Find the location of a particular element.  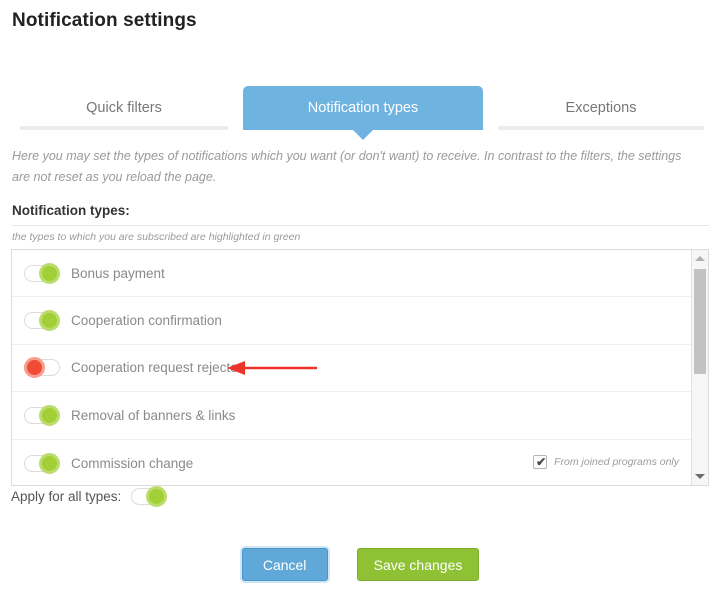

active-tab-caret-icon is located at coordinates (363, 134).